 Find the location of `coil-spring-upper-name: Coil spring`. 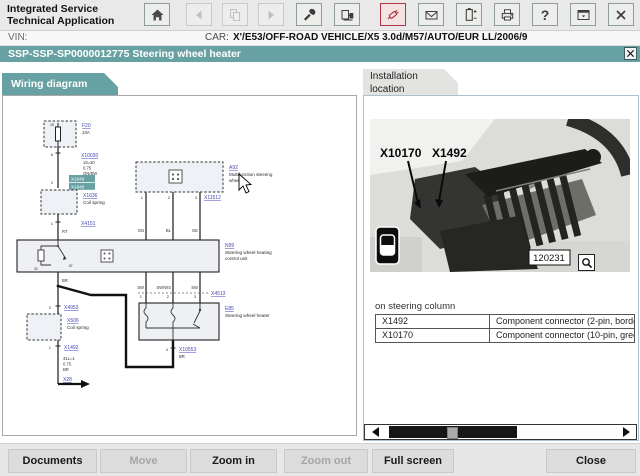

coil-spring-upper-name: Coil spring is located at coordinates (94, 202).